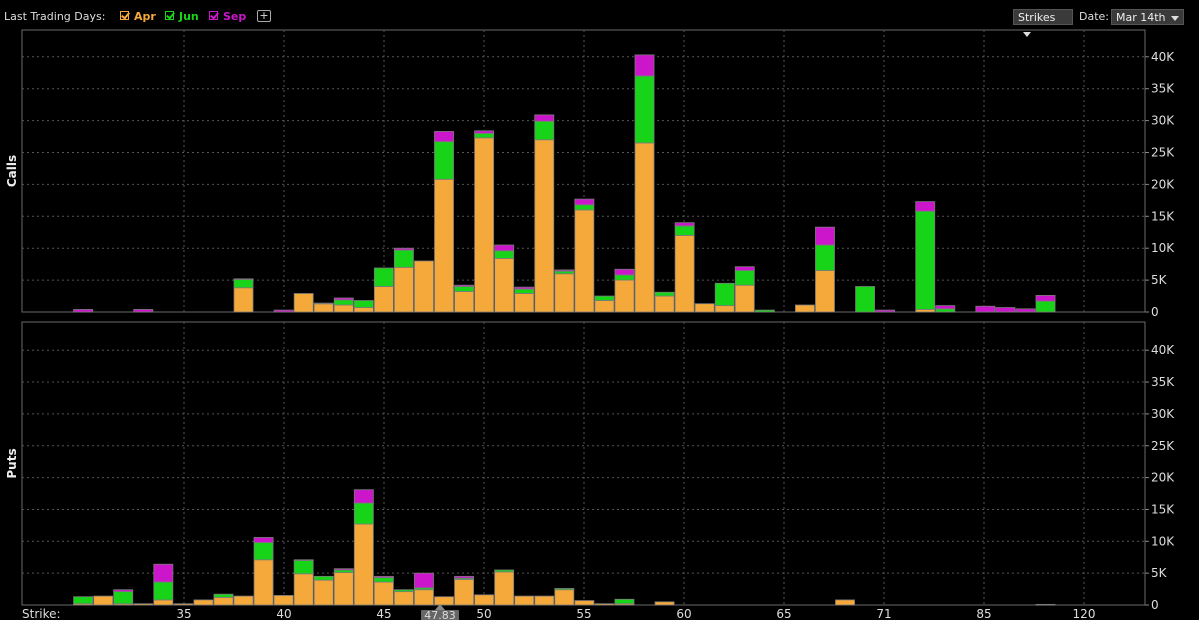 This screenshot has width=1199, height=620. Describe the element at coordinates (883, 613) in the screenshot. I see `x-tick-label: 71` at that location.